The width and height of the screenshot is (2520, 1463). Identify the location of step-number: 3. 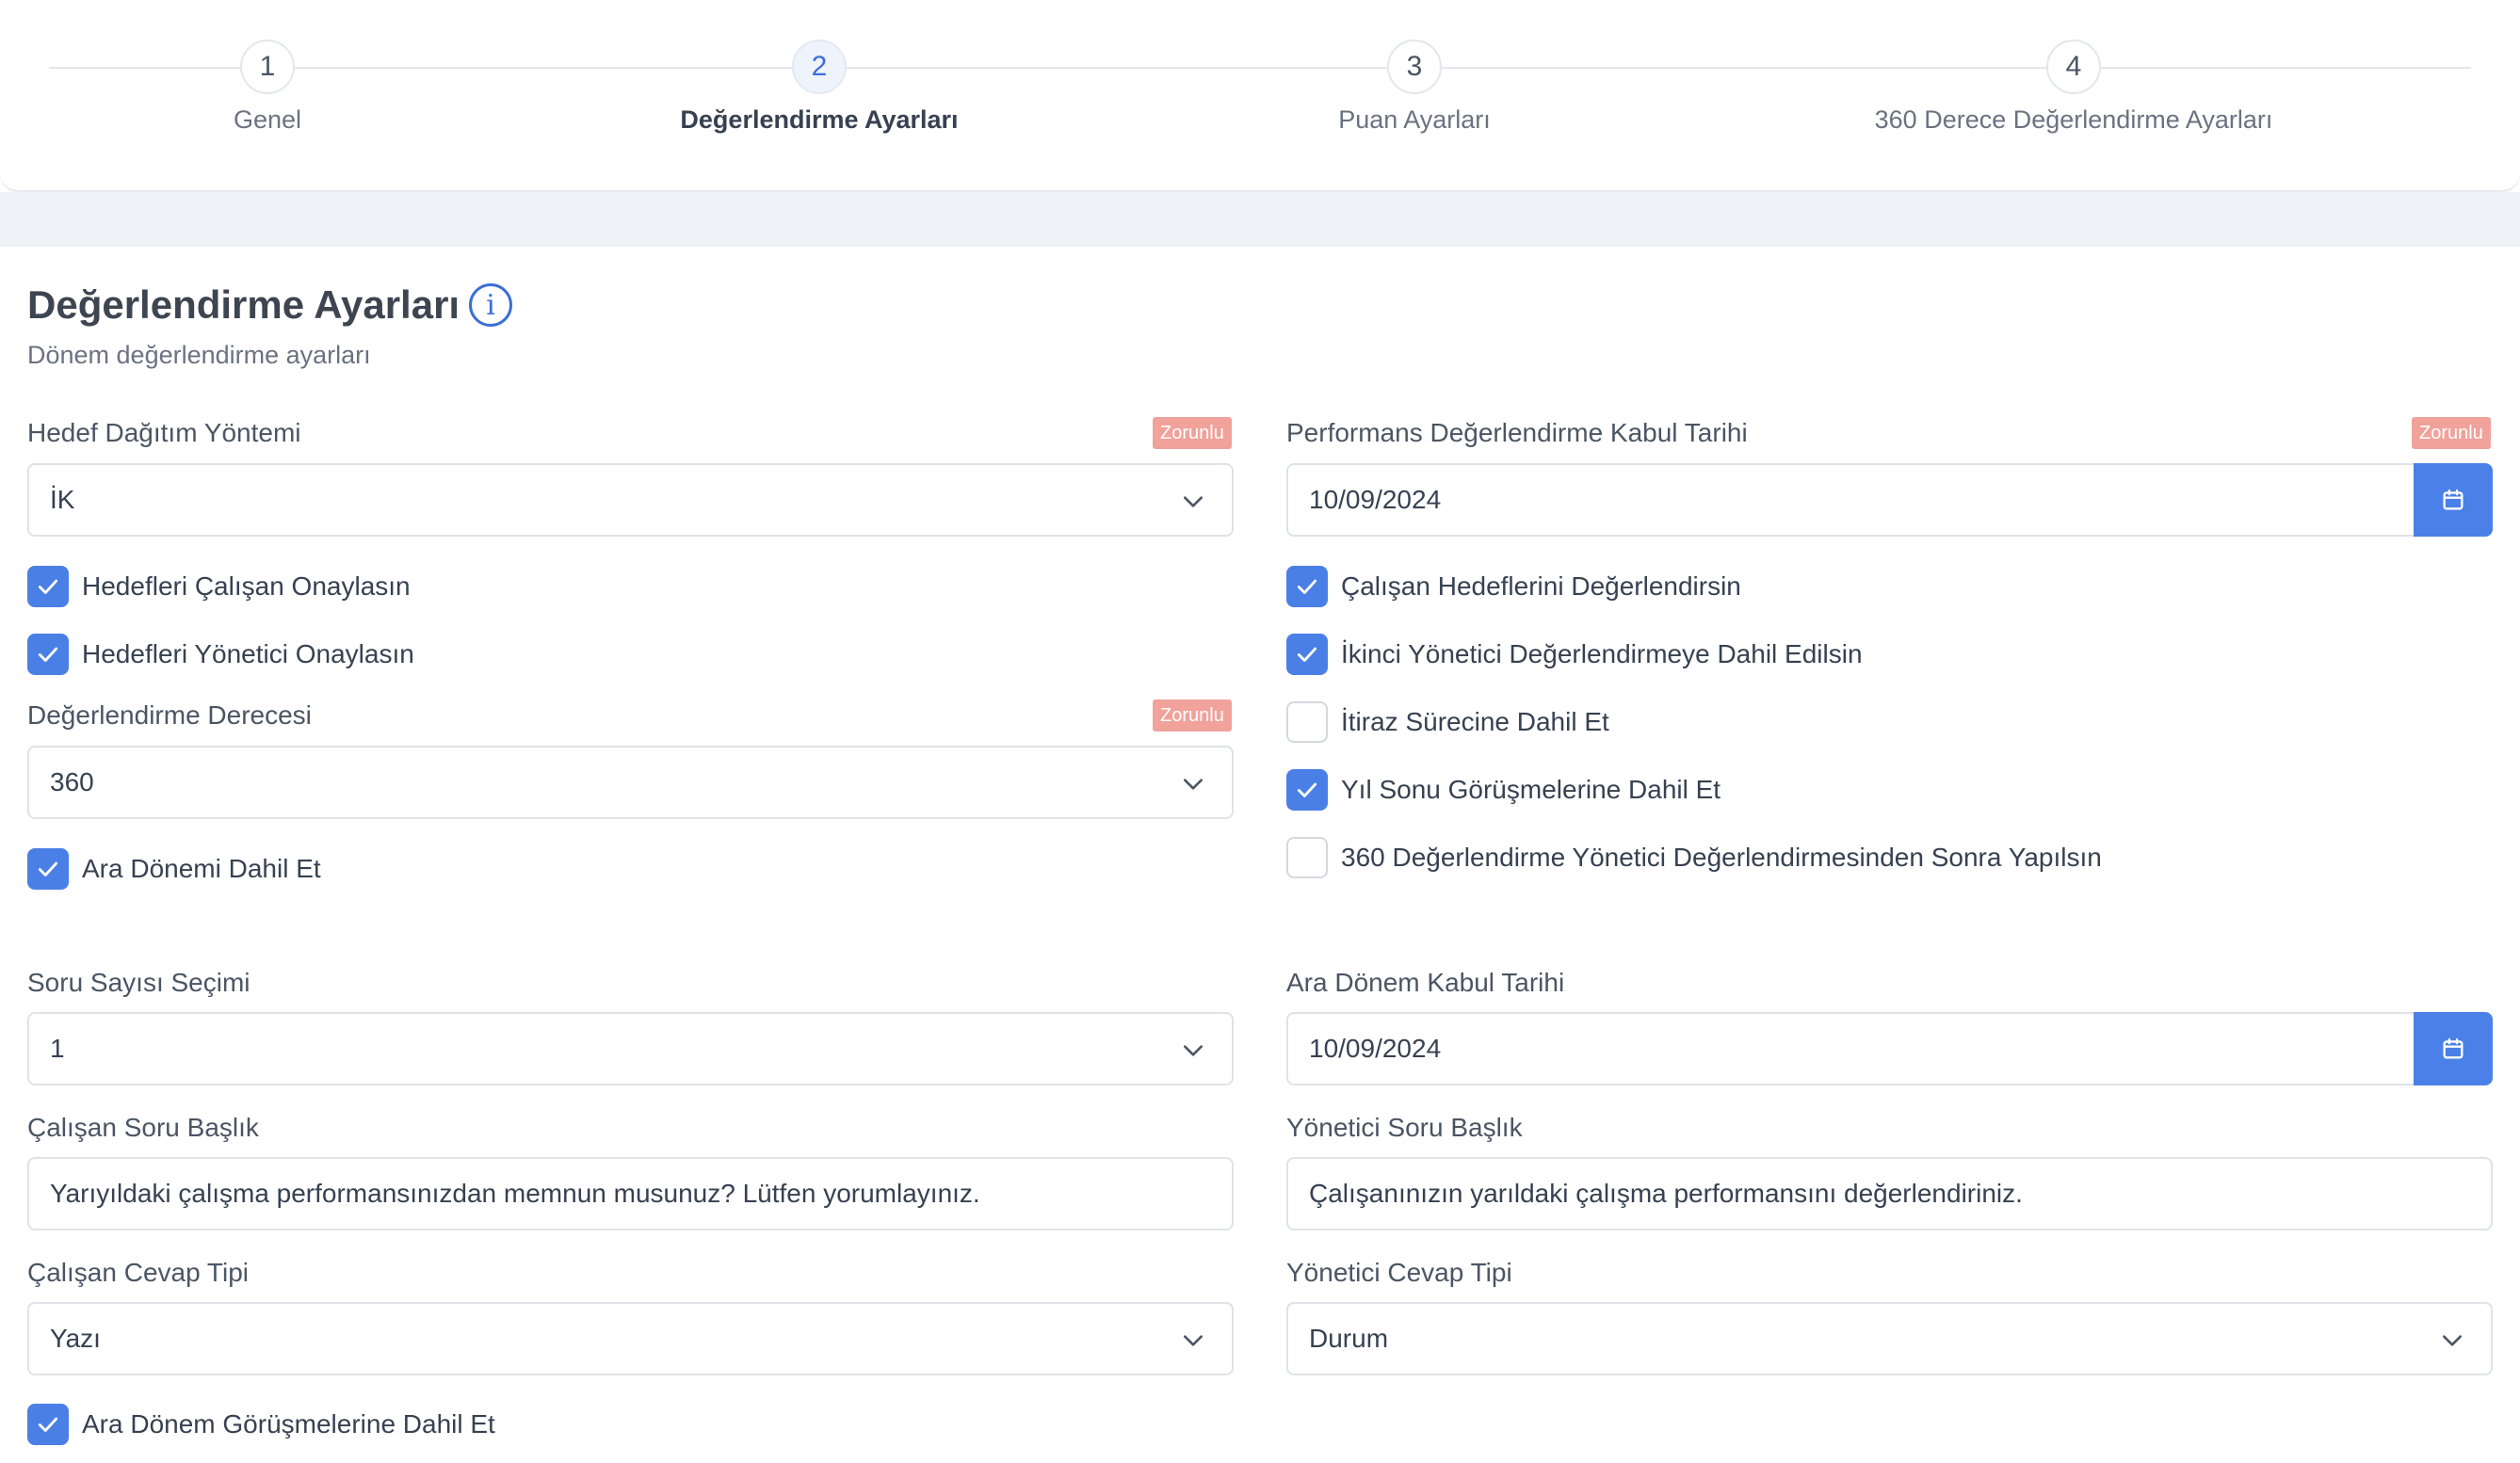
(1414, 67).